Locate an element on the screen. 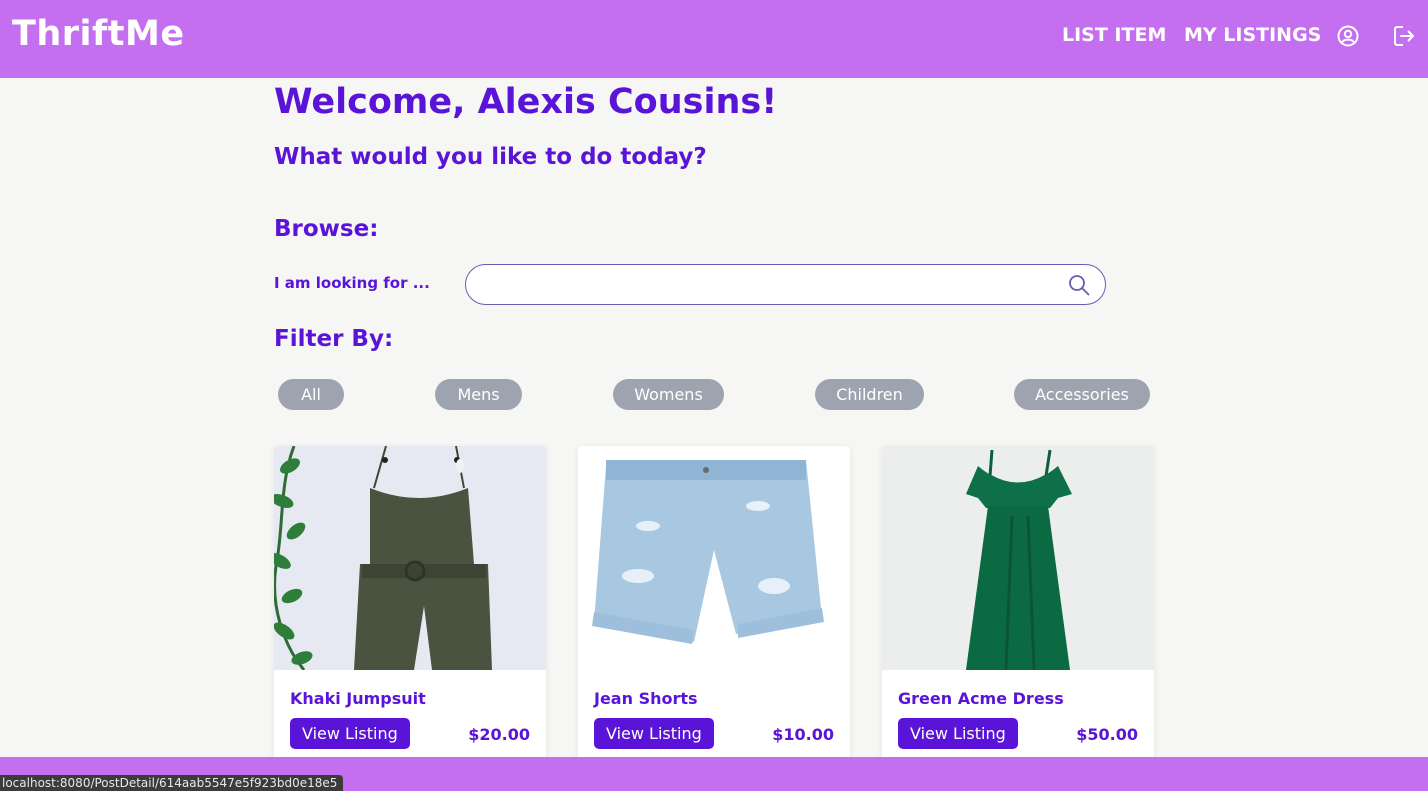 Image resolution: width=1428 pixels, height=791 pixels. filter-all-button: All is located at coordinates (311, 394).